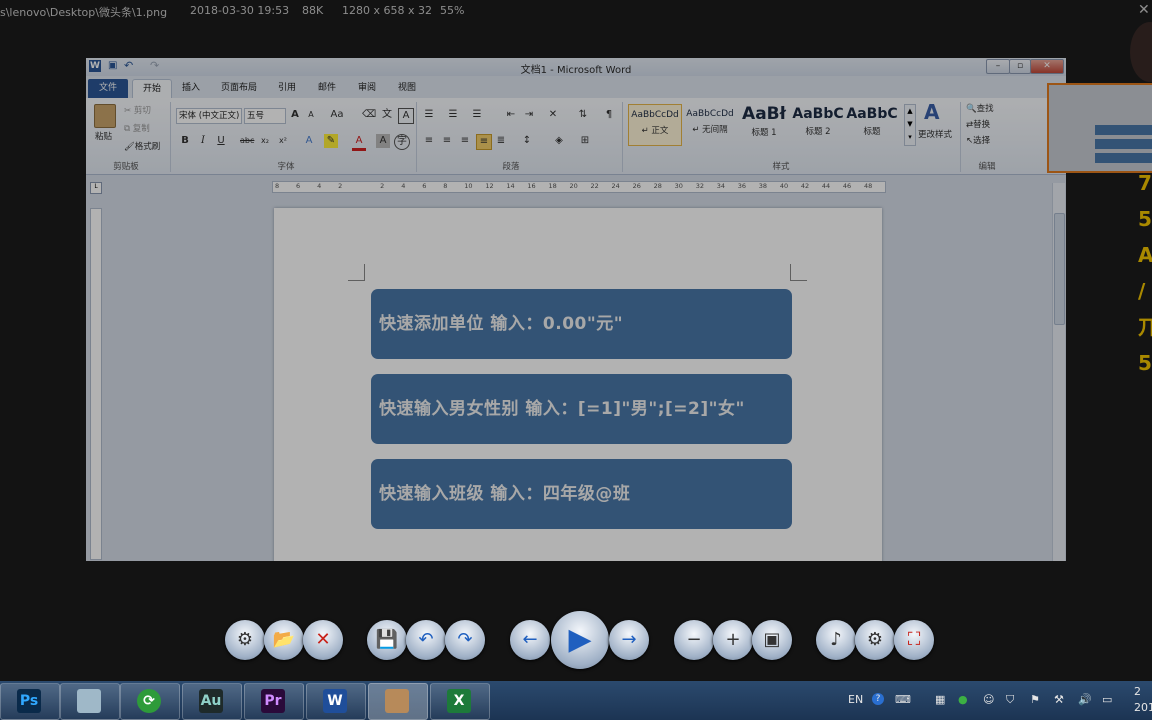 Image resolution: width=1152 pixels, height=720 pixels. Describe the element at coordinates (150, 701) in the screenshot. I see `taskbar-browser: ⟳` at that location.